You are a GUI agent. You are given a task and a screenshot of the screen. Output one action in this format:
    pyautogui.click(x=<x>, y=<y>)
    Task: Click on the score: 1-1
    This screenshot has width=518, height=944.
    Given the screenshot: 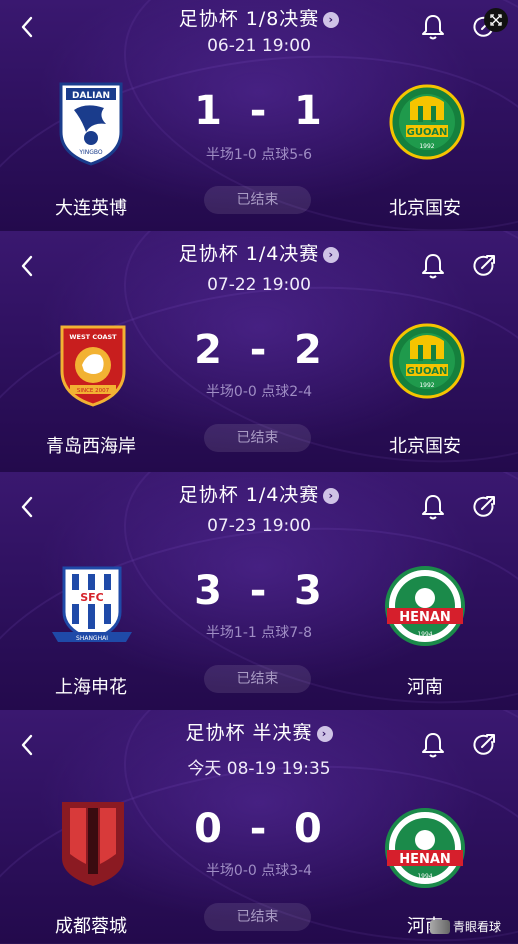 What is the action you would take?
    pyautogui.click(x=259, y=111)
    